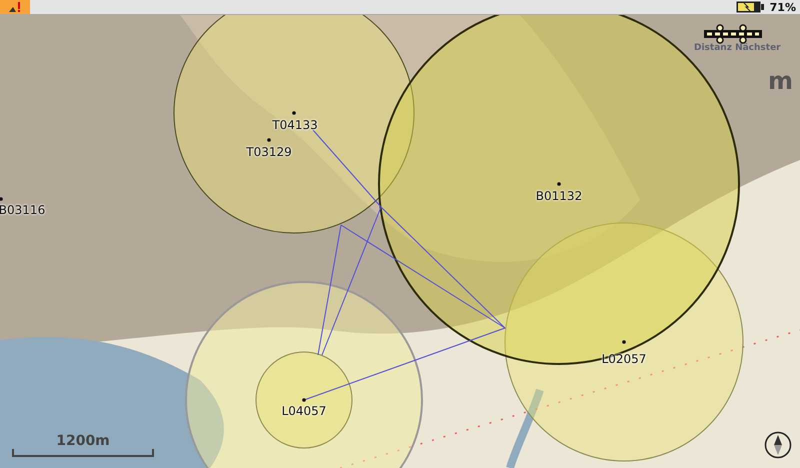 This screenshot has width=800, height=468. Describe the element at coordinates (733, 34) in the screenshot. I see `flight-mode-icon` at that location.